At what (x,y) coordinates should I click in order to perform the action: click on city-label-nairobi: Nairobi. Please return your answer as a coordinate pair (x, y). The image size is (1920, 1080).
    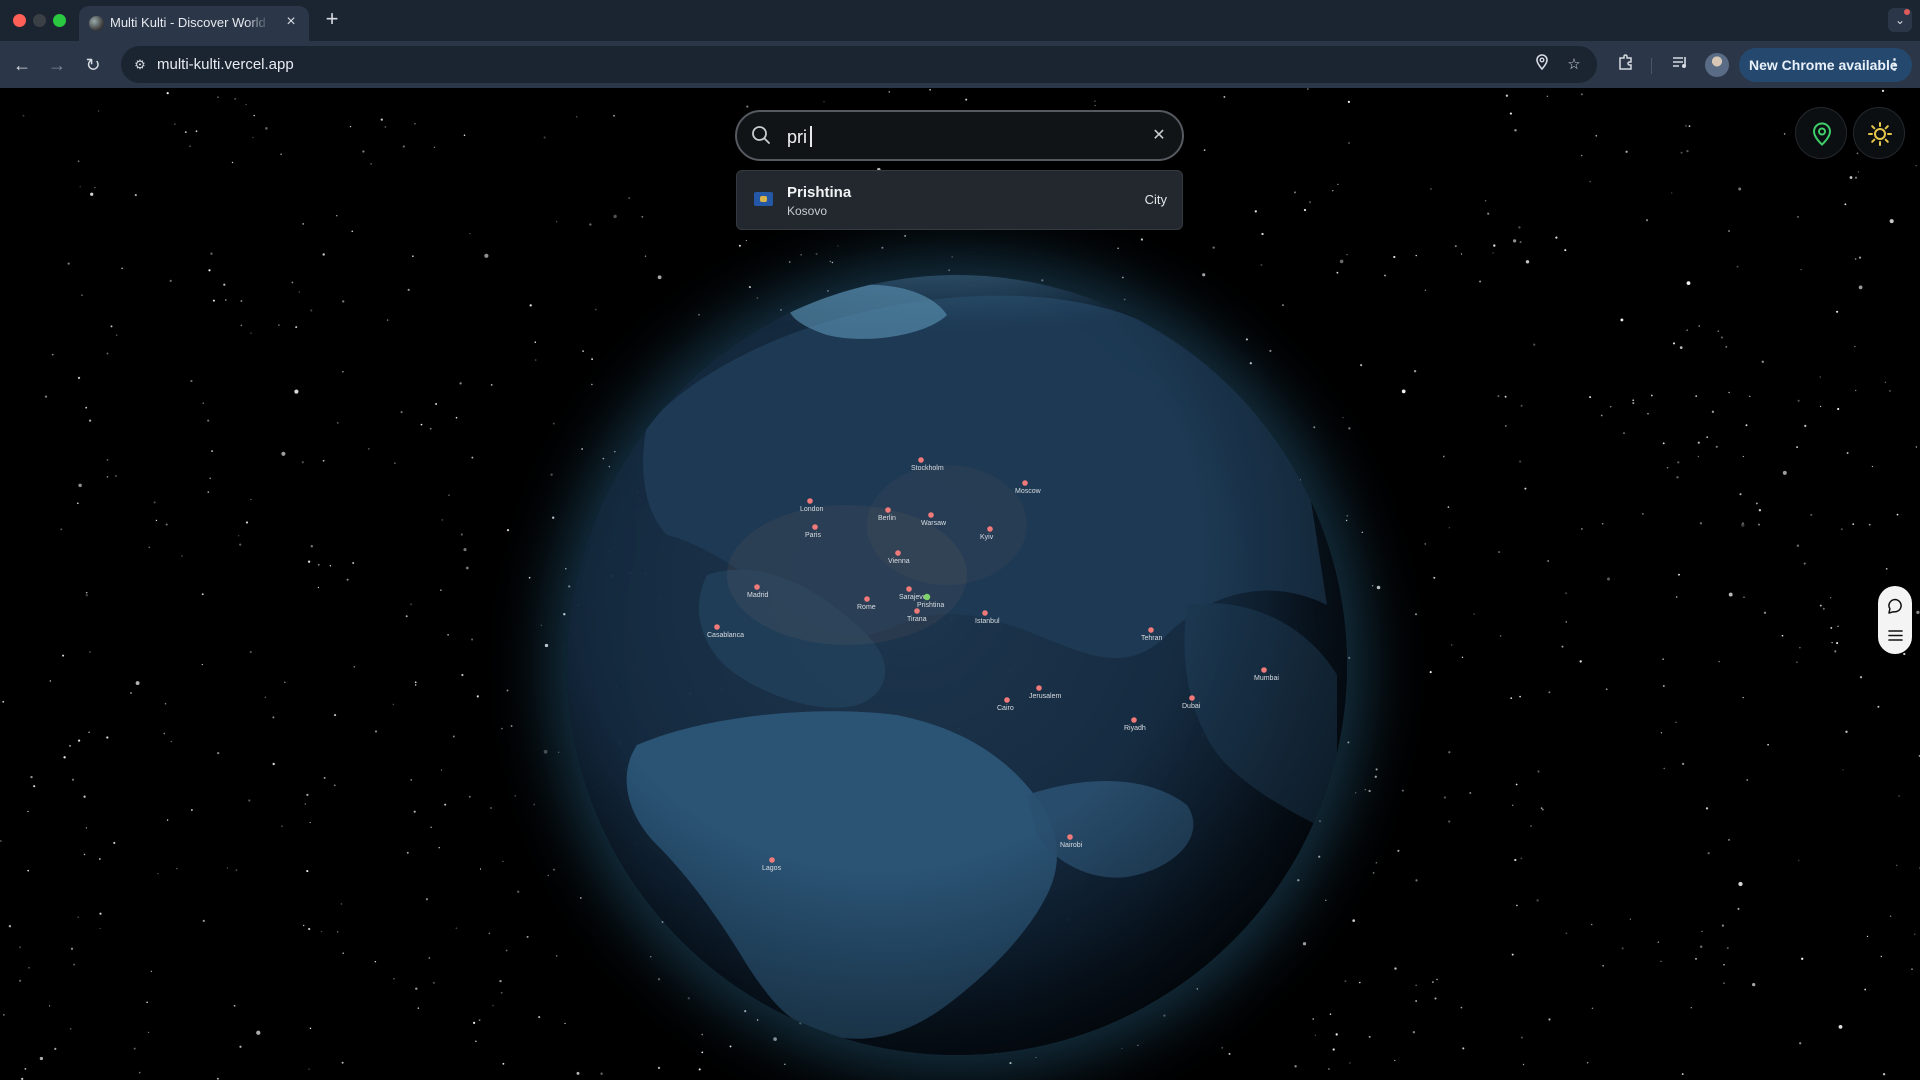
    Looking at the image, I should click on (1071, 845).